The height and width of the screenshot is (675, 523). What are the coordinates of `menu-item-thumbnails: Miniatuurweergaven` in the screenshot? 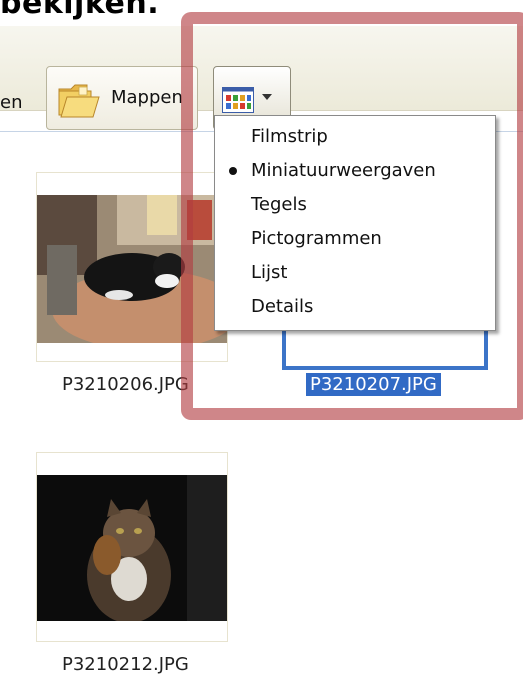 It's located at (343, 170).